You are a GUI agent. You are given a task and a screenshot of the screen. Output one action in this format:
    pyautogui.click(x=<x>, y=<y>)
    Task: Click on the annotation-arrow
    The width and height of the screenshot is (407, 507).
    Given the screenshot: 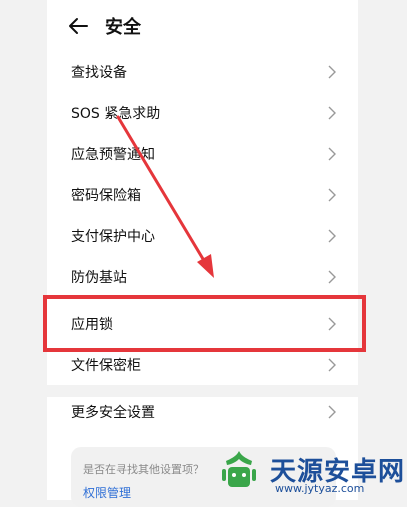 What is the action you would take?
    pyautogui.click(x=165, y=196)
    